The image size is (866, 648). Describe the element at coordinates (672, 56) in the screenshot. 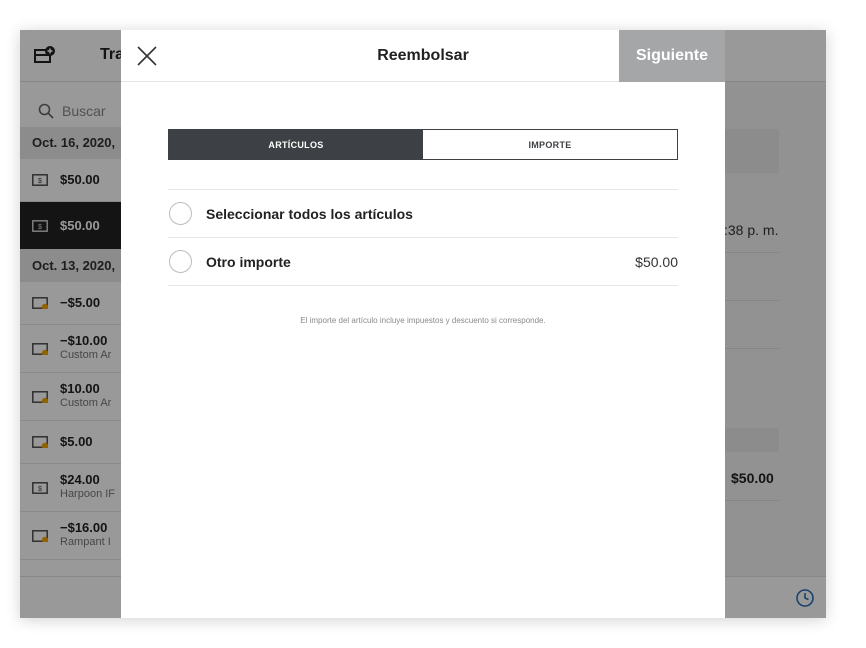

I see `next-button: Siguiente` at that location.